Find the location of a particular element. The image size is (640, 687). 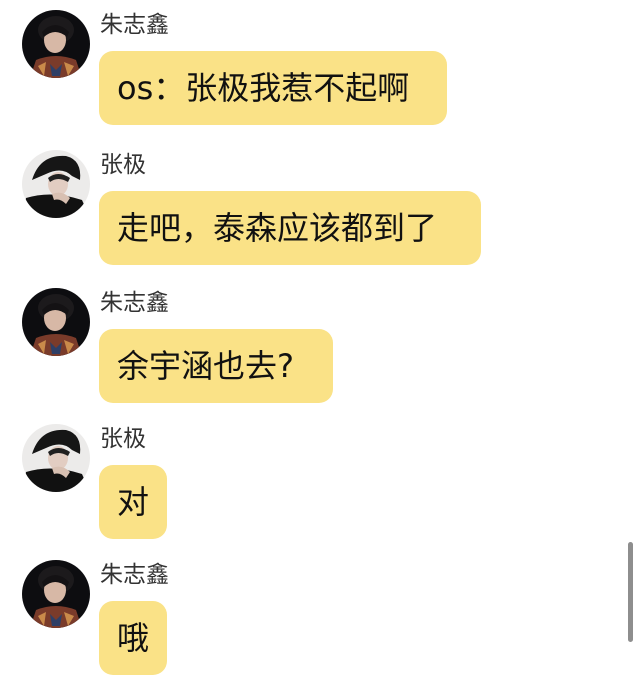

message-bubble: 余宇涵也去? is located at coordinates (216, 366).